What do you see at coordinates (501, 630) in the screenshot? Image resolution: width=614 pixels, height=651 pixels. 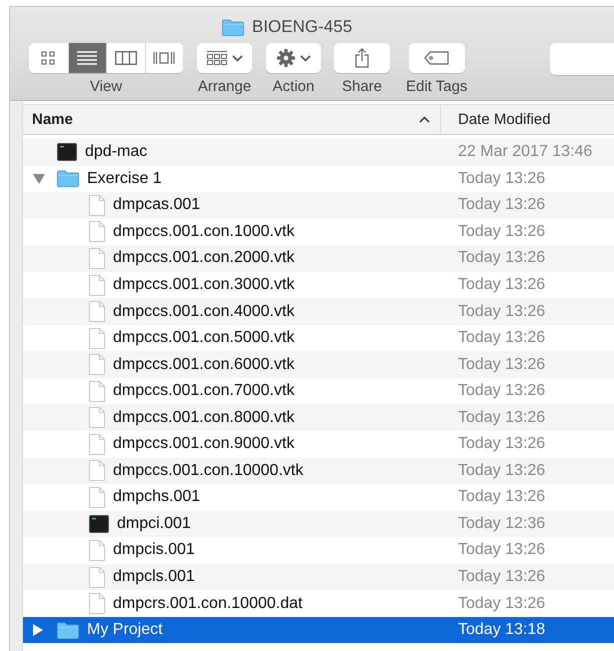 I see `date-modified: Today 13:18` at bounding box center [501, 630].